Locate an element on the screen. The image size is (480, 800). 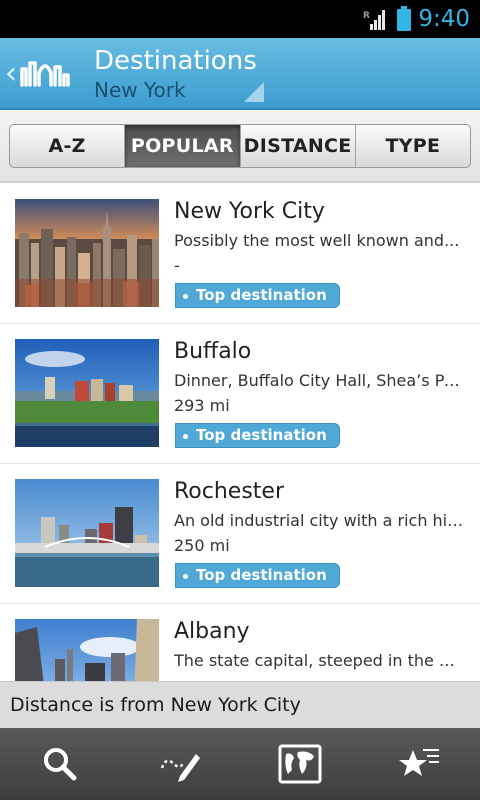
destination-distance: 250 mi is located at coordinates (202, 545).